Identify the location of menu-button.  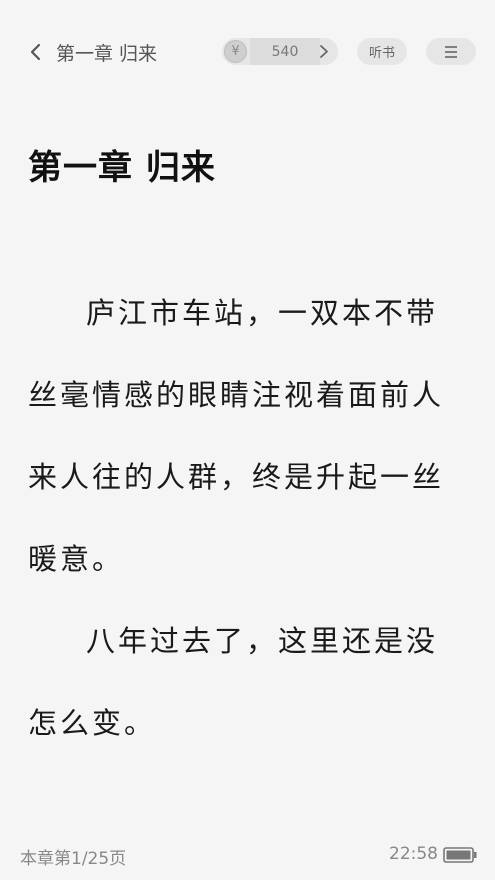
(451, 51).